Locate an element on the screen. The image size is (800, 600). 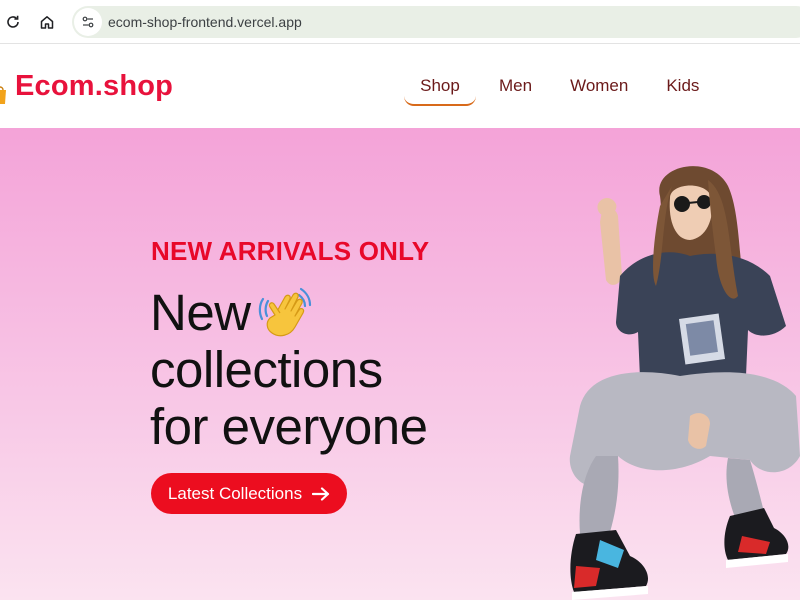
nav-item-kids: Kids is located at coordinates (682, 88).